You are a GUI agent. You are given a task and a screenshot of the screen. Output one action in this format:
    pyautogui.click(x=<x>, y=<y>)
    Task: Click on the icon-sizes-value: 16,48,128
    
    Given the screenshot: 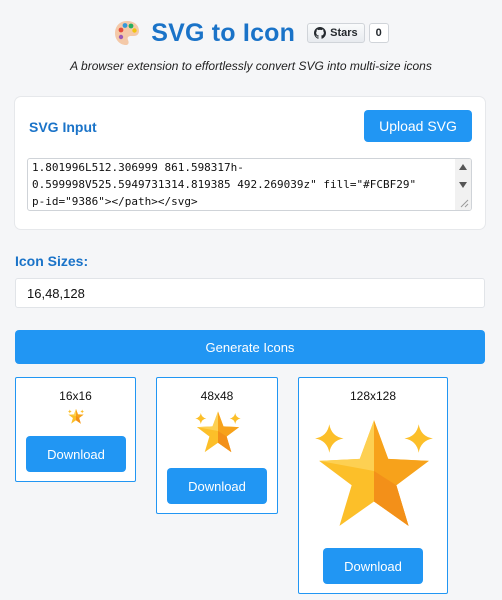 What is the action you would take?
    pyautogui.click(x=56, y=293)
    